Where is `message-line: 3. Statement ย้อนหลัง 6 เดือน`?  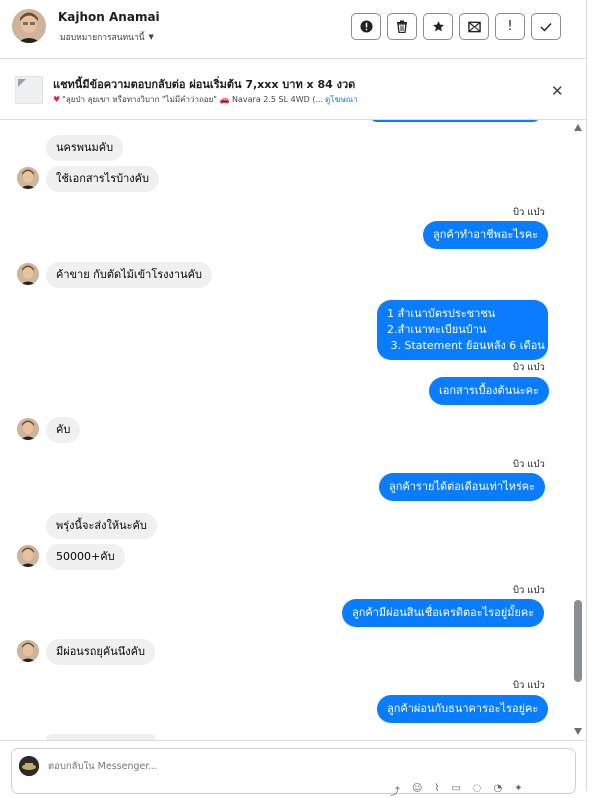
message-line: 3. Statement ย้อนหลัง 6 เดือน is located at coordinates (466, 345).